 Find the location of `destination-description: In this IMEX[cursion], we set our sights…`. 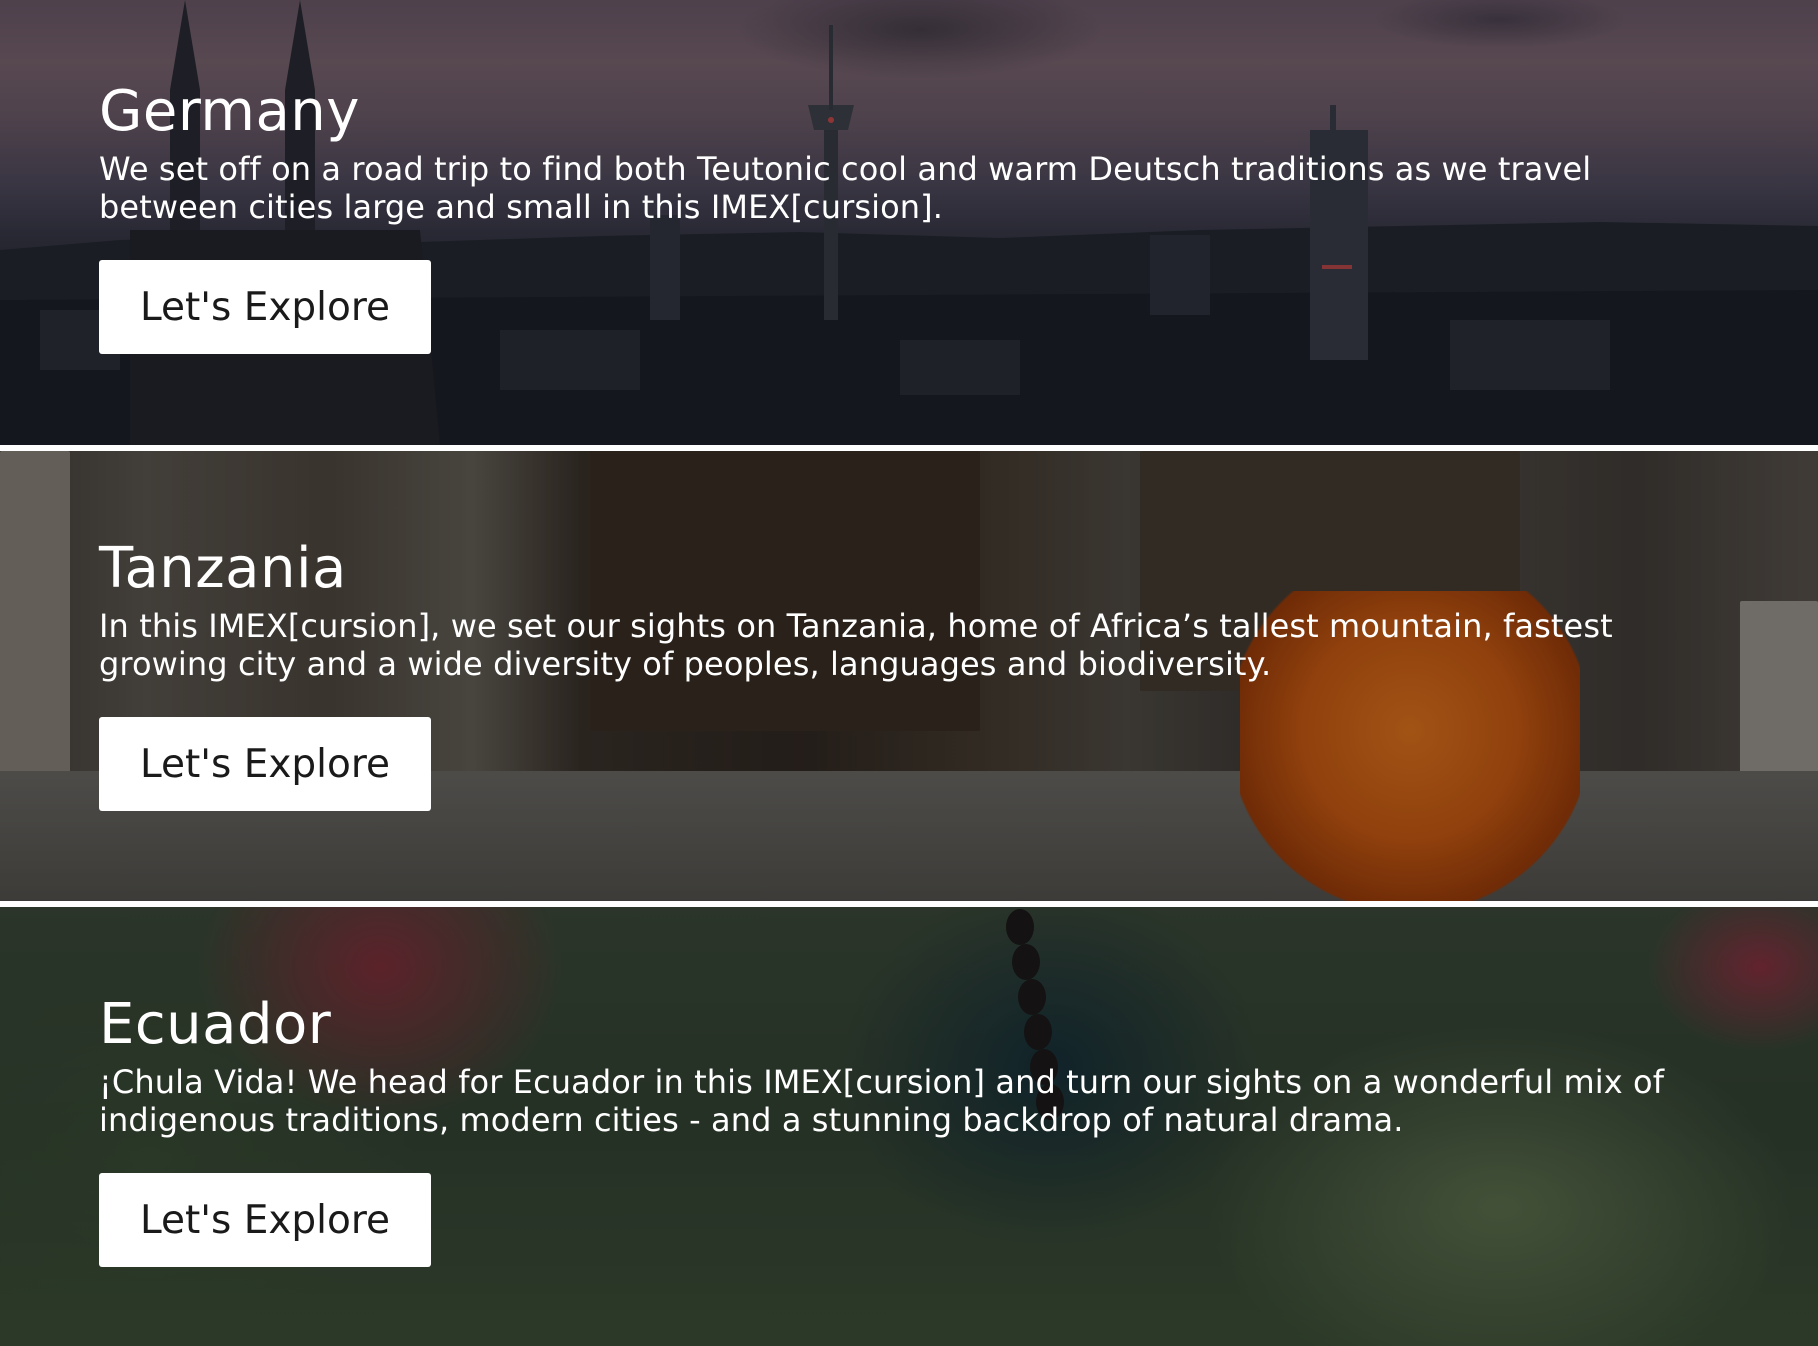

destination-description: In this IMEX[cursion], we set our sights… is located at coordinates (856, 645).